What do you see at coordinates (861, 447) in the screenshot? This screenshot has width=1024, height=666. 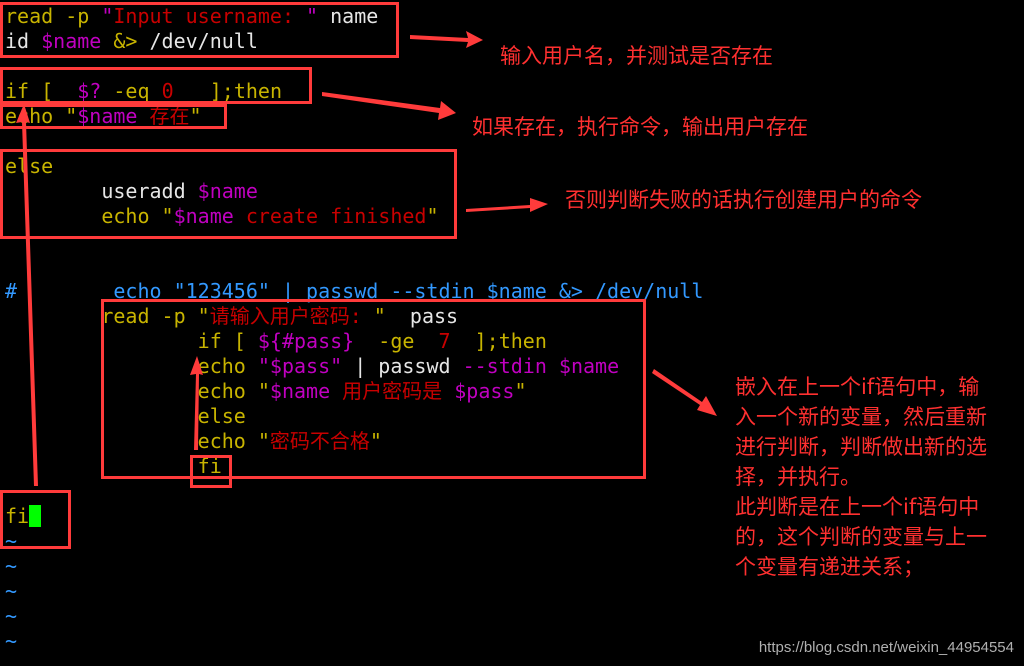 I see `annotation-line: 进行判断，判断做出新的选` at bounding box center [861, 447].